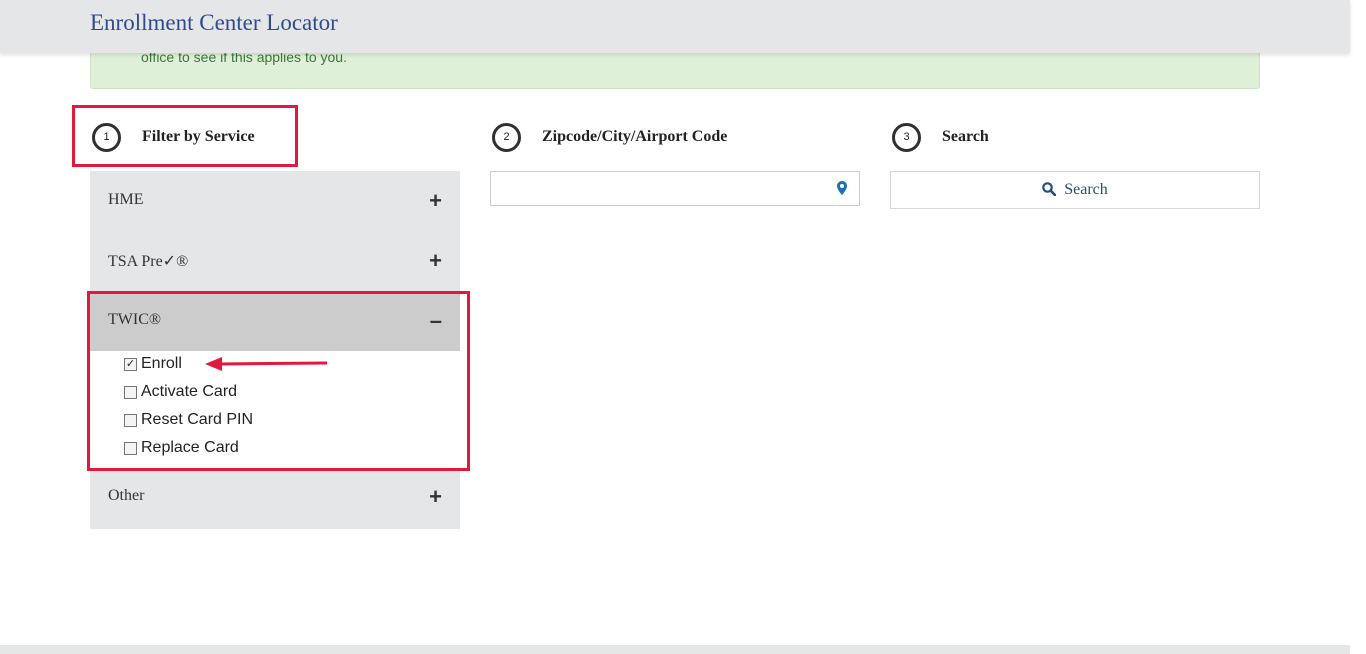 Image resolution: width=1366 pixels, height=654 pixels. What do you see at coordinates (842, 190) in the screenshot?
I see `map-pin-icon` at bounding box center [842, 190].